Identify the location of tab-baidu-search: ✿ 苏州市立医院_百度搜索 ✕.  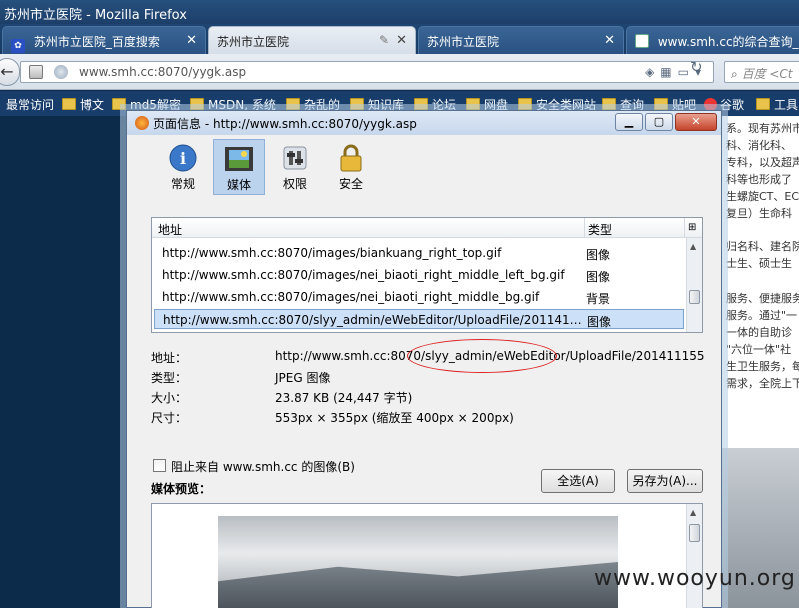
(104, 40).